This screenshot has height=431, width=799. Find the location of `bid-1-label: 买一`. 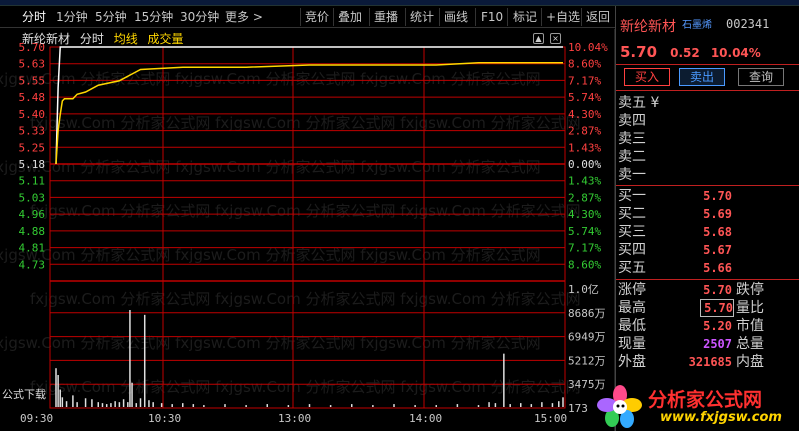

bid-1-label: 买一 is located at coordinates (632, 196).